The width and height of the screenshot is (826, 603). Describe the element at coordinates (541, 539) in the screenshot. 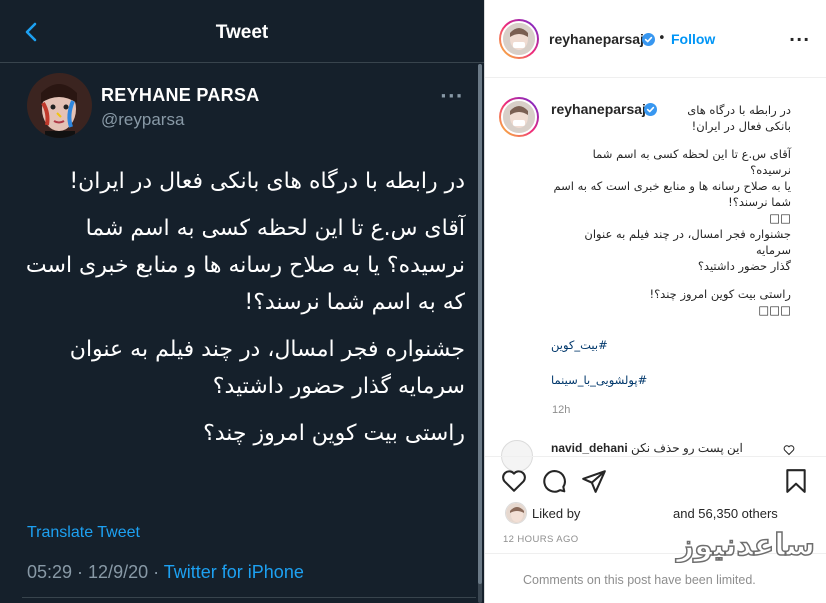

I see `post-timestamp: 12 HOURS AGO` at that location.